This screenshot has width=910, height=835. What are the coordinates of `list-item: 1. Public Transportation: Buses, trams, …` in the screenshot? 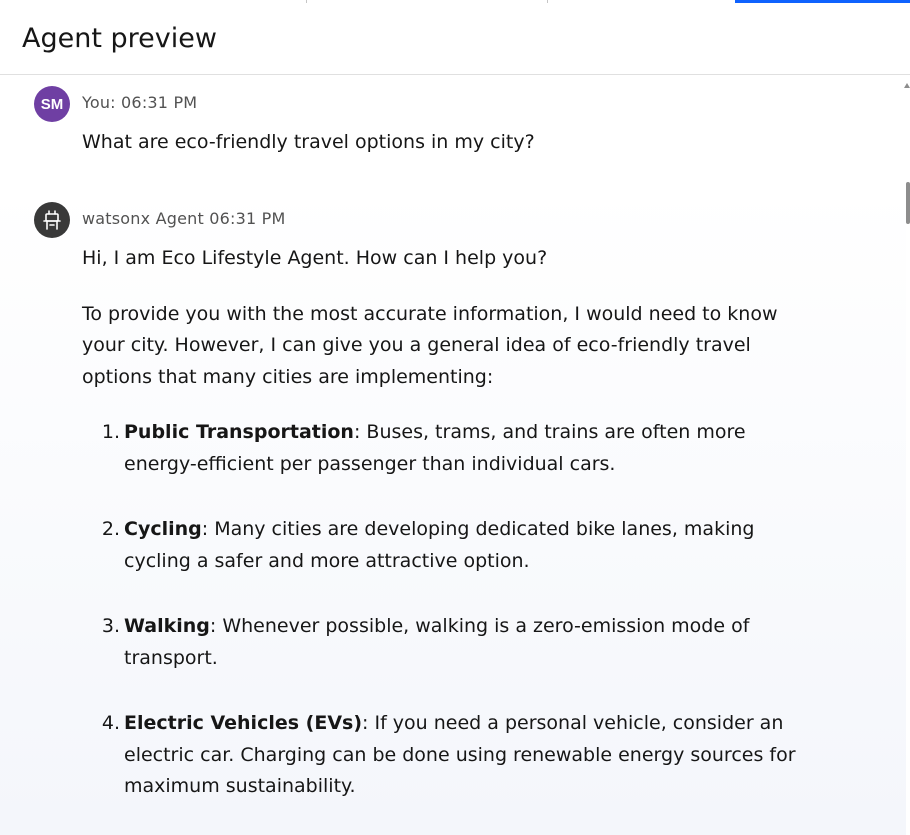 It's located at (452, 448).